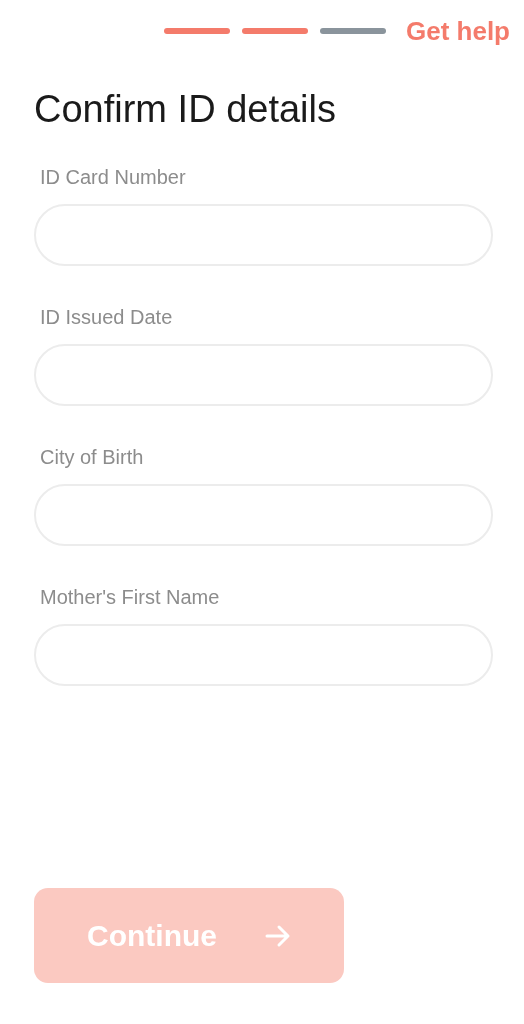 This screenshot has width=524, height=1024. I want to click on field-label: City of Birth, so click(92, 457).